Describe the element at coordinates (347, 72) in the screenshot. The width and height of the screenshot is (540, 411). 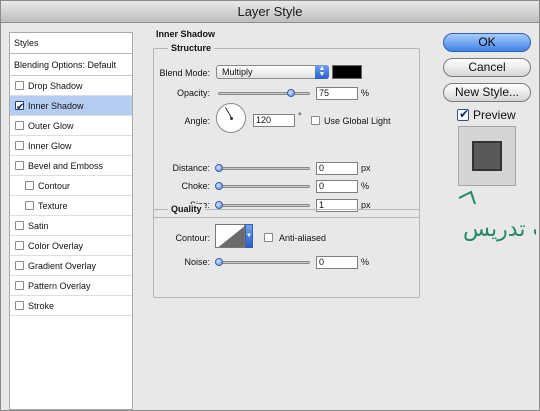
I see `shadow-color-swatch` at that location.